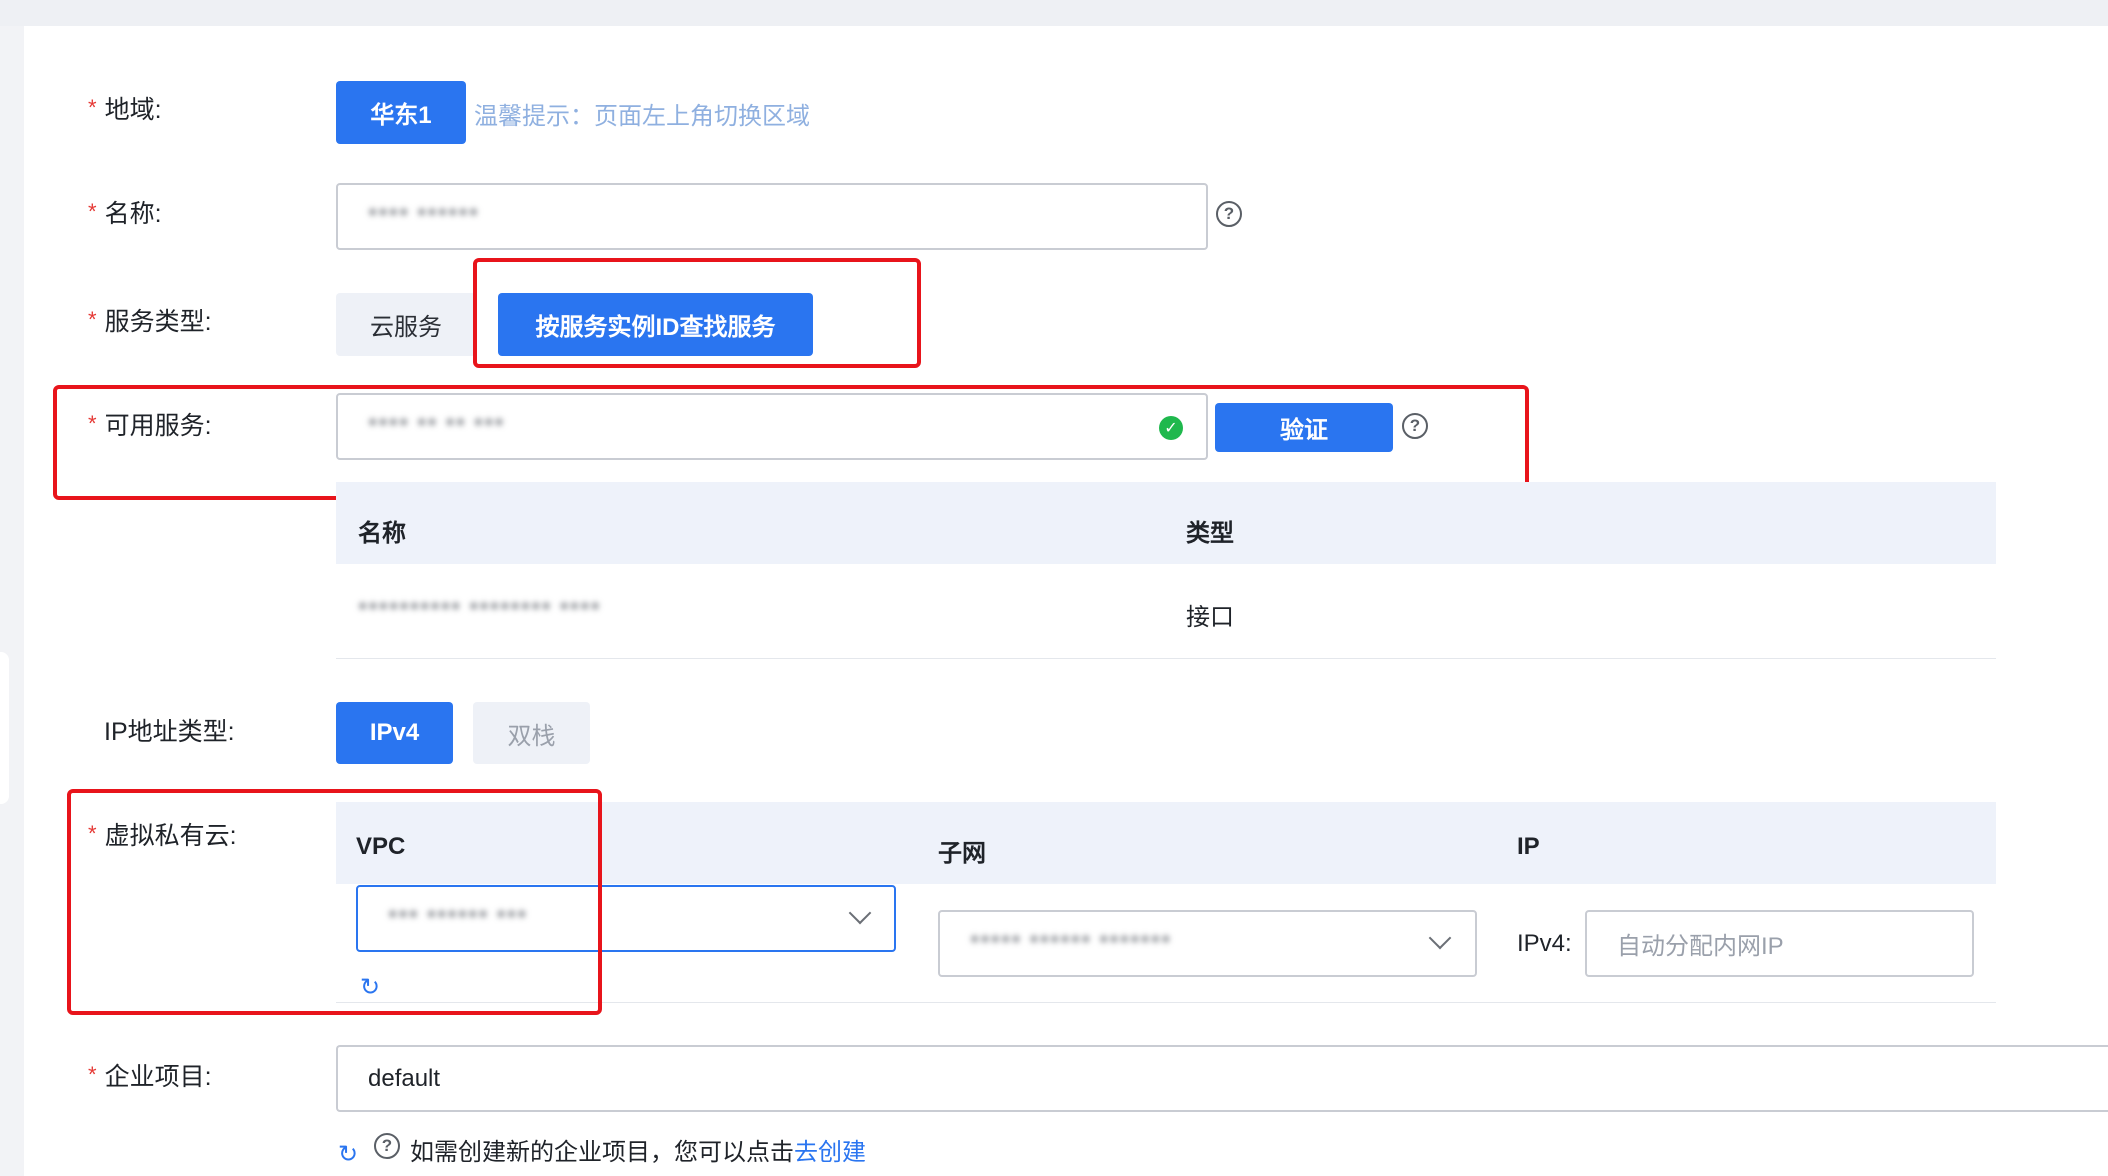  Describe the element at coordinates (1222, 1078) in the screenshot. I see `enterprise-project-select: default` at that location.